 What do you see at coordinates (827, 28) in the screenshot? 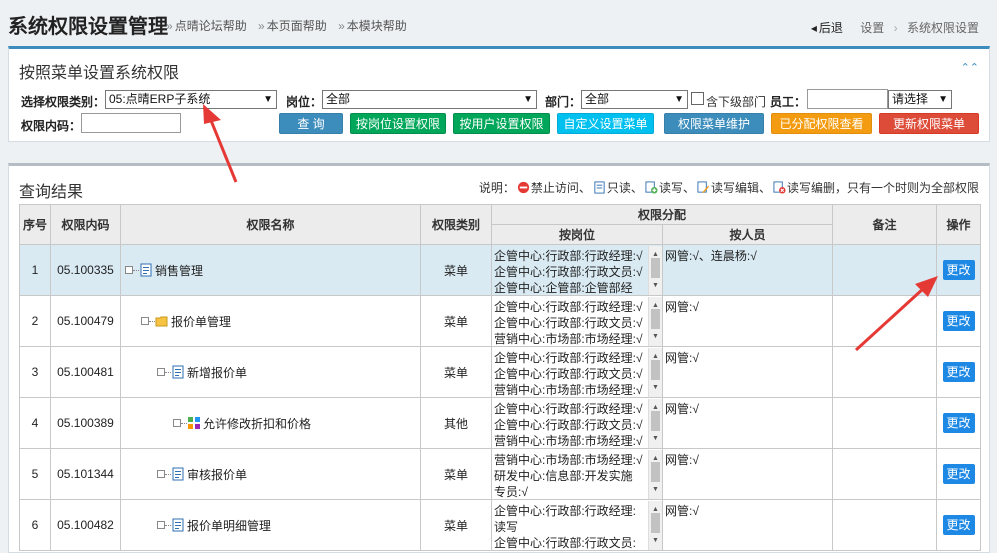
I see `back-link: 后退` at bounding box center [827, 28].